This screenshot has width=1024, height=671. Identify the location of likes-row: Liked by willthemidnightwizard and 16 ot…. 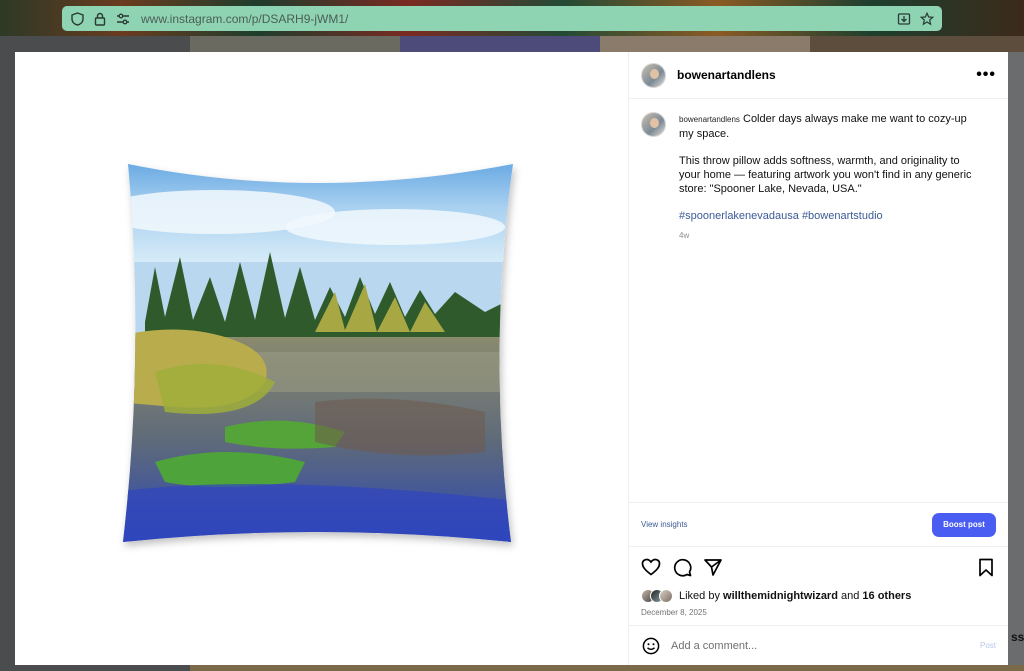
(818, 596).